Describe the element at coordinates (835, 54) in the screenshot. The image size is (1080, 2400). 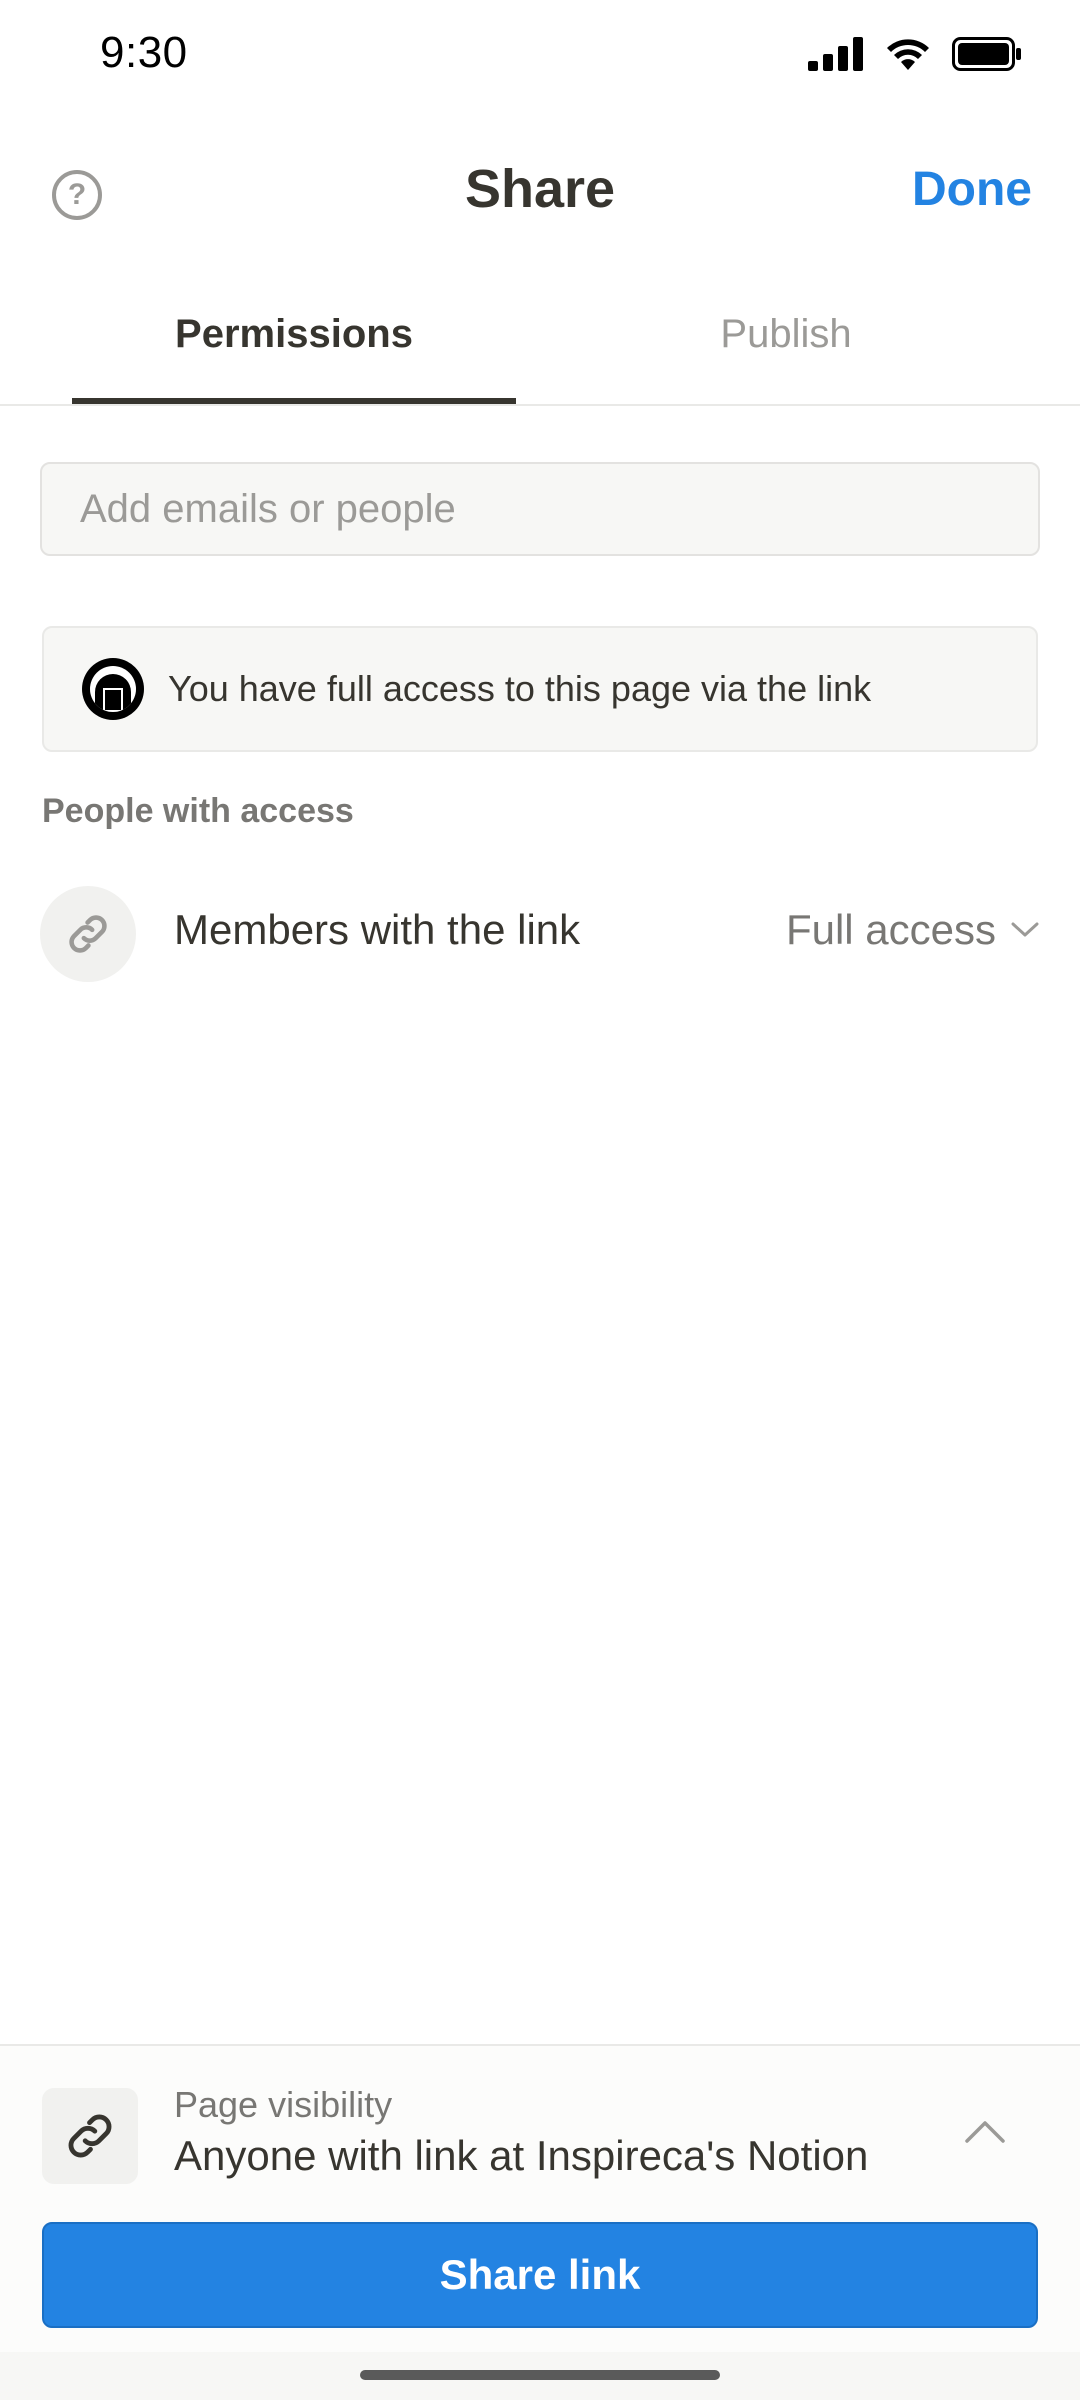
I see `cellular-signal-icon` at that location.